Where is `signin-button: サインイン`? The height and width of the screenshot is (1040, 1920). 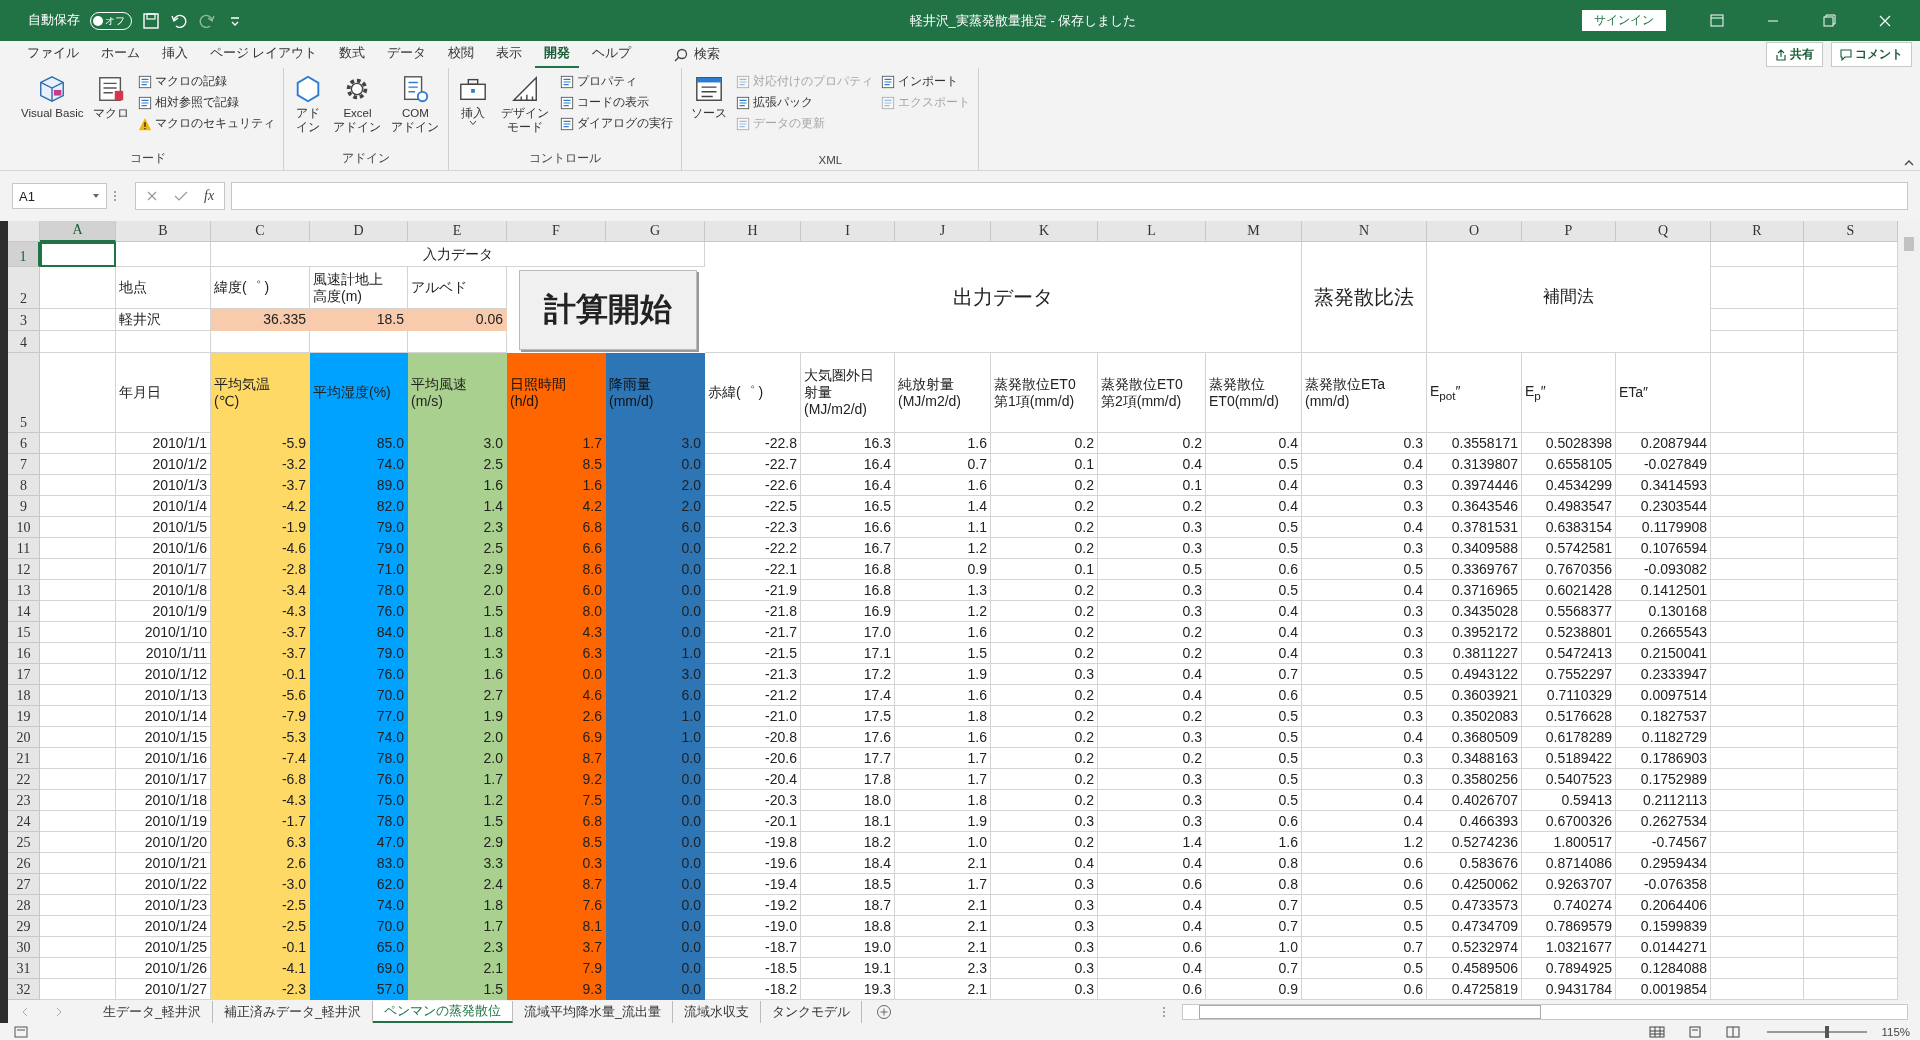
signin-button: サインイン is located at coordinates (1624, 20).